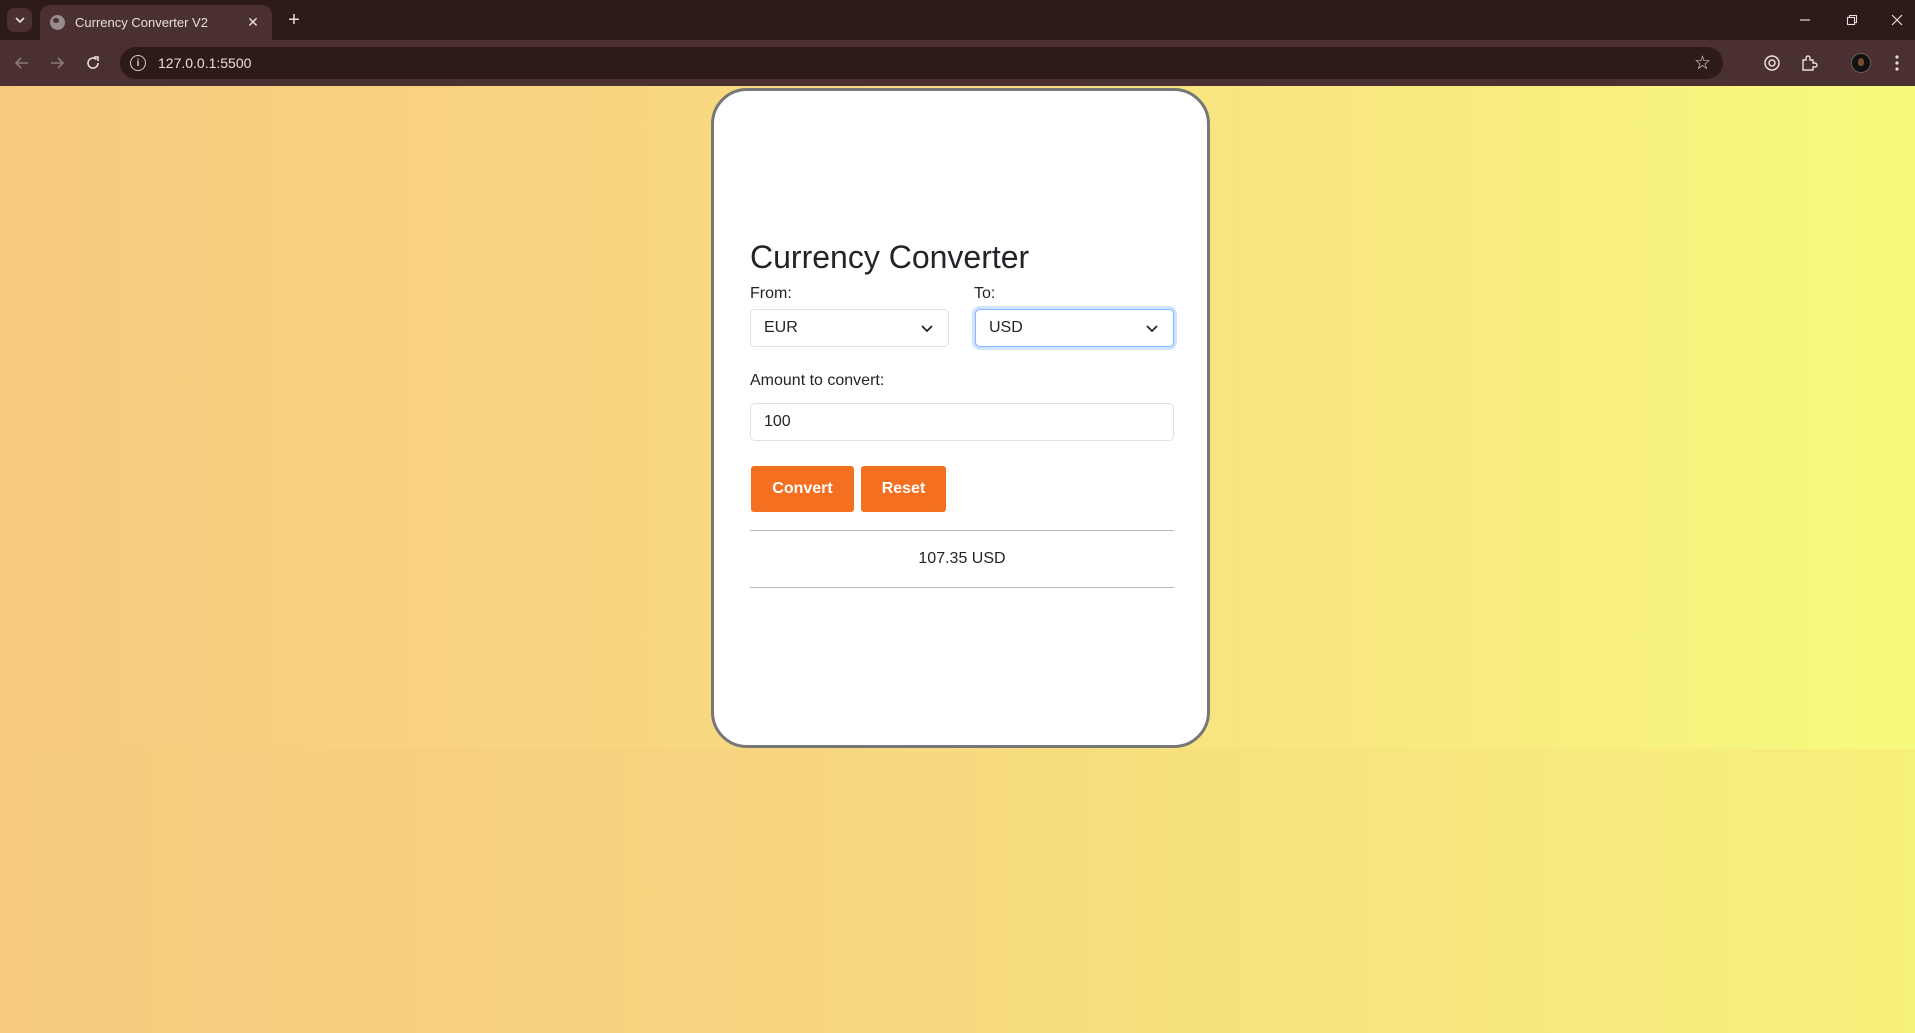 Image resolution: width=1915 pixels, height=1033 pixels. I want to click on globe-icon, so click(57, 22).